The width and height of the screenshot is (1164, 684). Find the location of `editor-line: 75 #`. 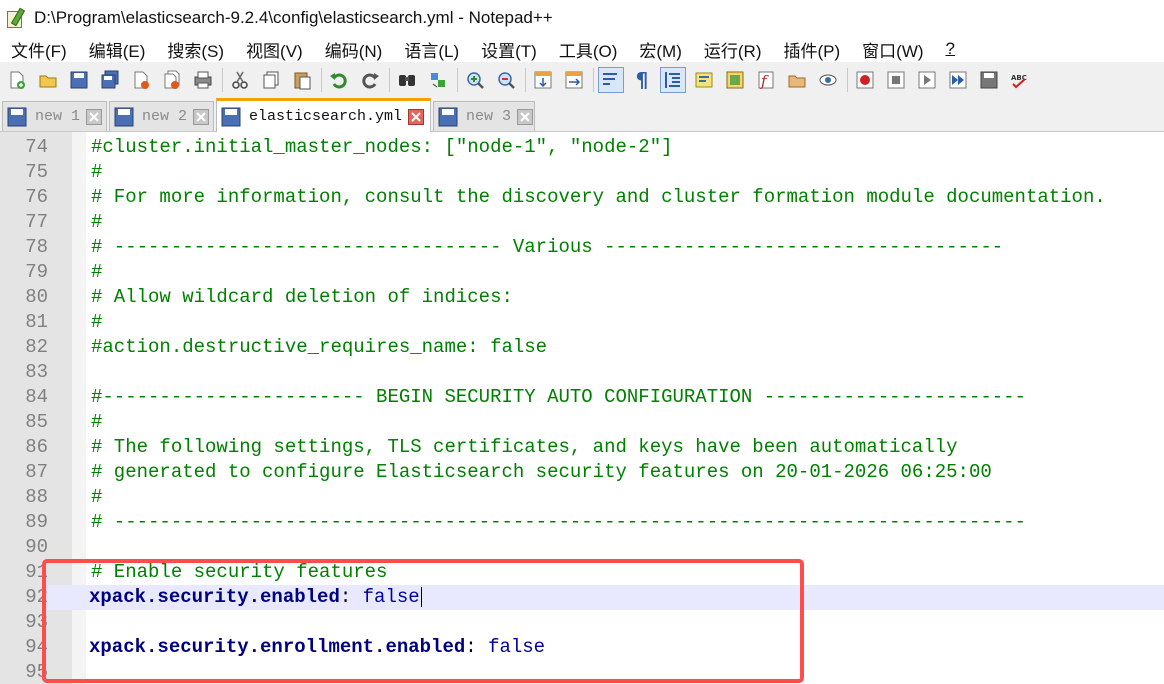

editor-line: 75 # is located at coordinates (582, 172).